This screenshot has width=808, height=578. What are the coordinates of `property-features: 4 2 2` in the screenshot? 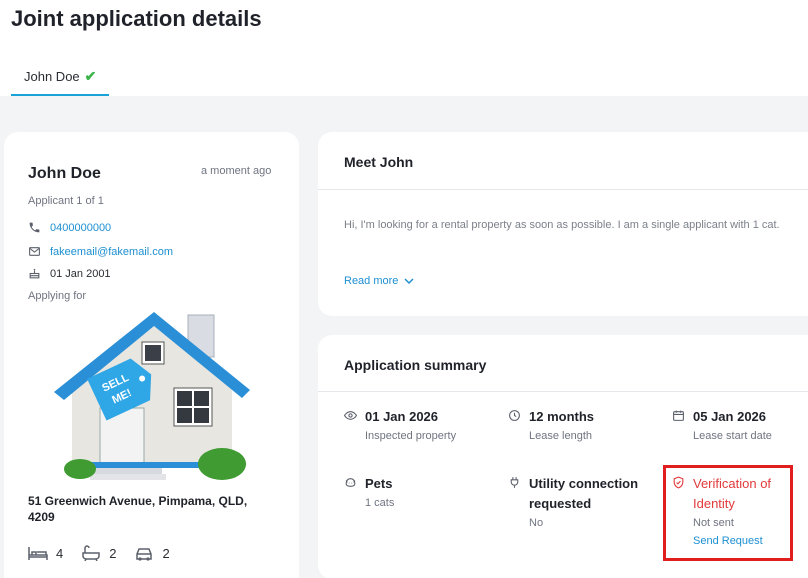 It's located at (99, 553).